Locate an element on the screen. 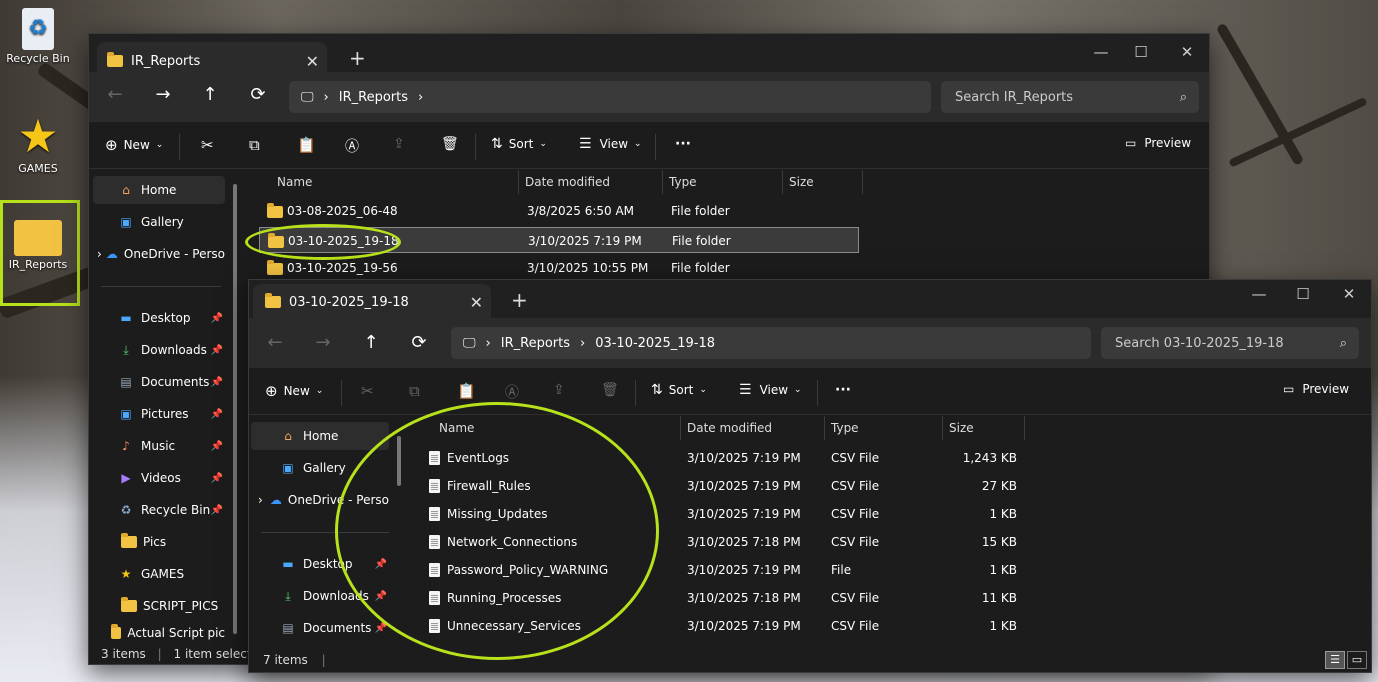 This screenshot has height=682, width=1378. search-input: Search 03-10-2025_19-18 ⌕ is located at coordinates (1230, 343).